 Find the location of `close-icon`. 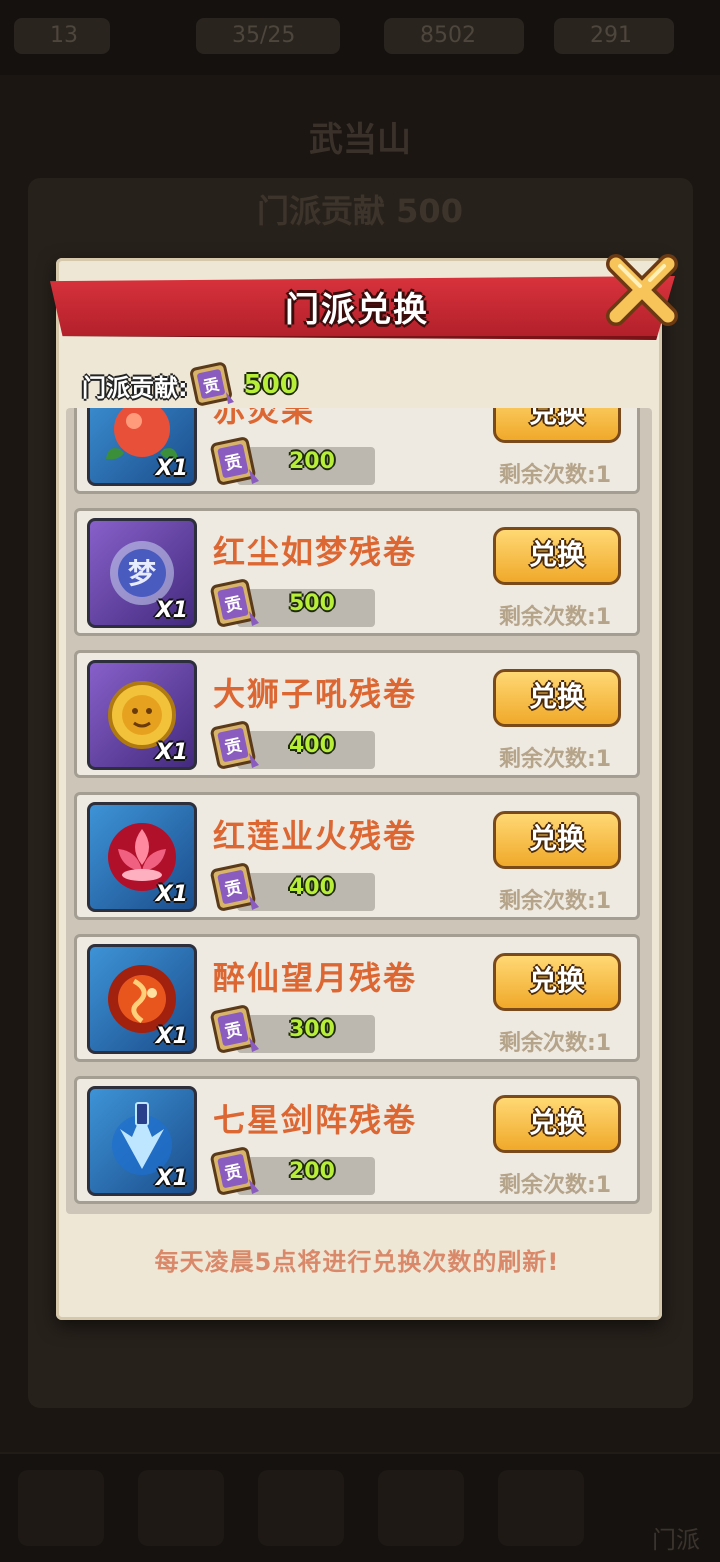

close-icon is located at coordinates (642, 290).